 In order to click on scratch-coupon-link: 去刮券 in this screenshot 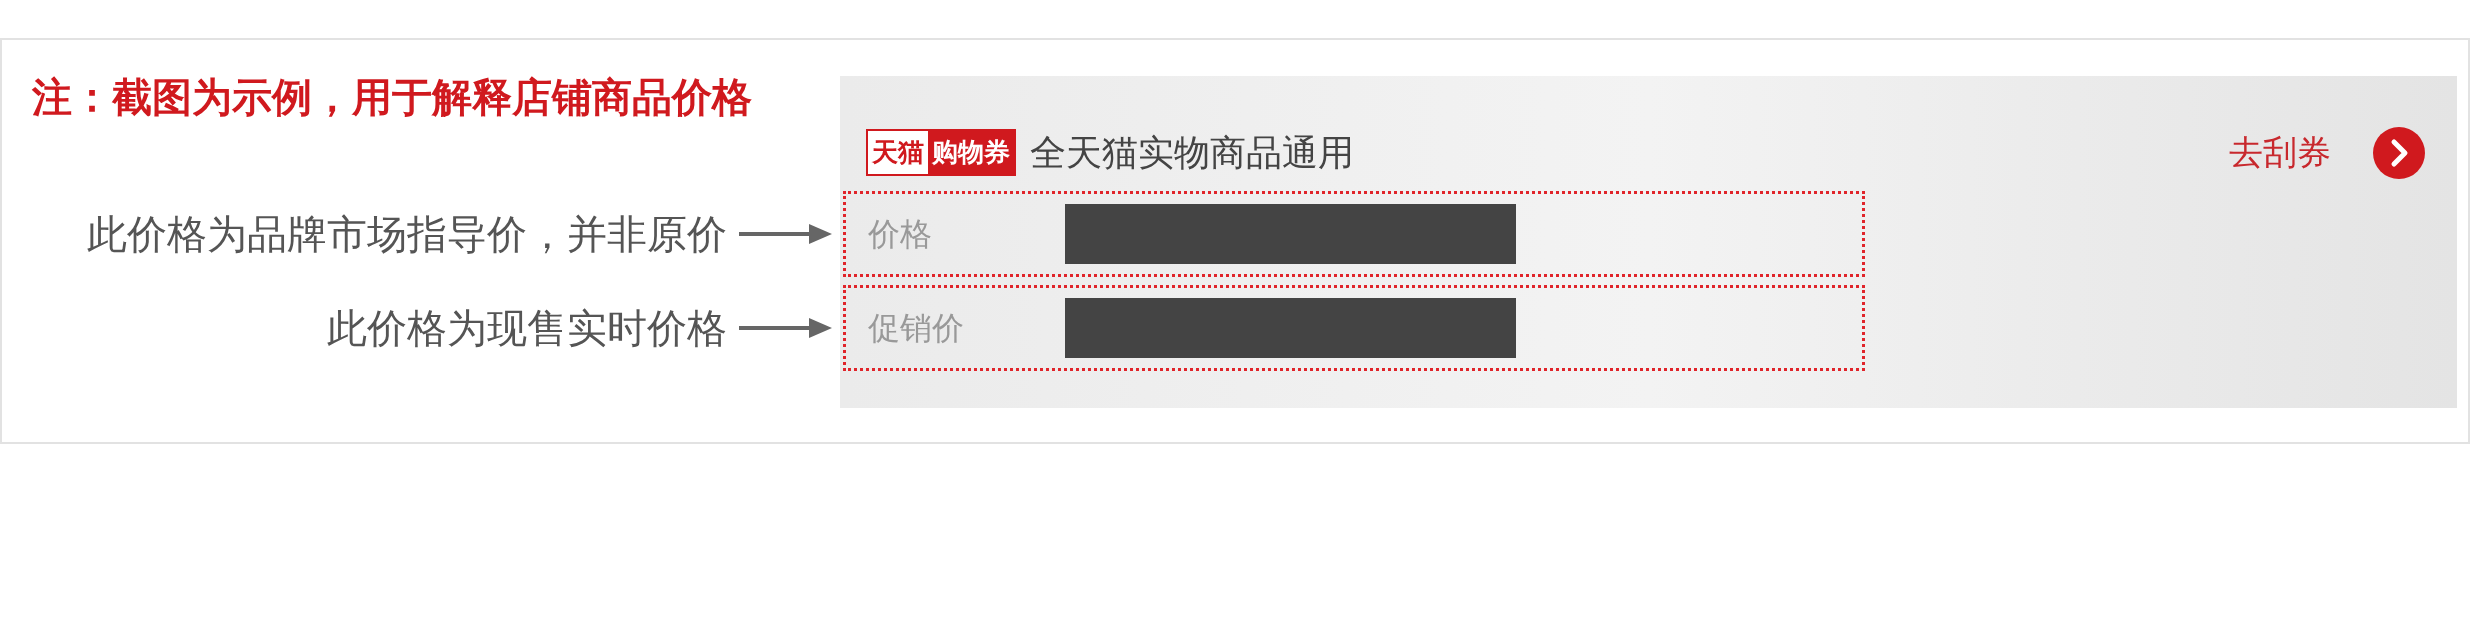, I will do `click(2280, 152)`.